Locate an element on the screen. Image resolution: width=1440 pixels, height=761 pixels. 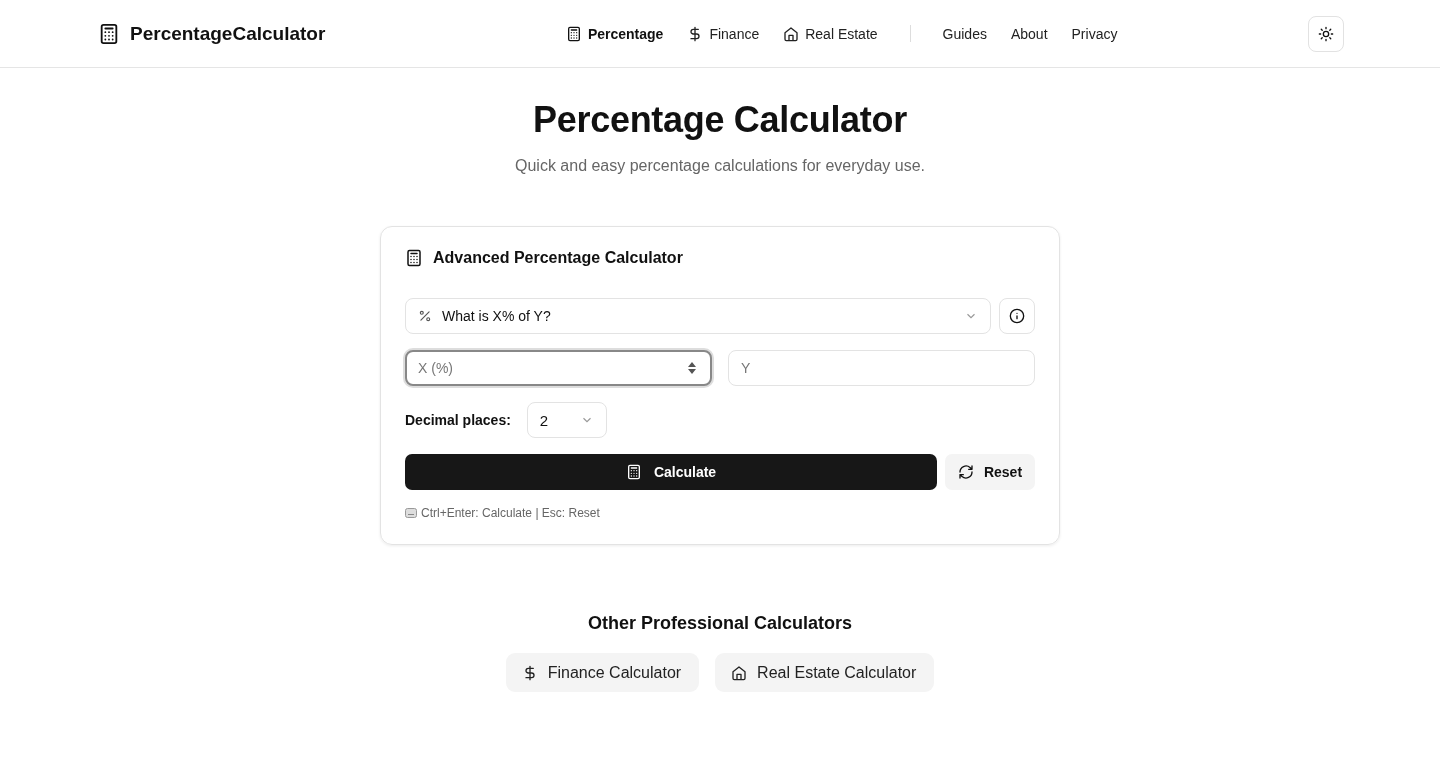
page-title: Percentage Calculator is located at coordinates (720, 120).